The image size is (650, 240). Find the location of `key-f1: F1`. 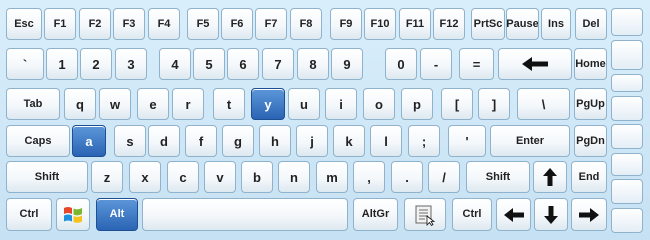

key-f1: F1 is located at coordinates (60, 24).